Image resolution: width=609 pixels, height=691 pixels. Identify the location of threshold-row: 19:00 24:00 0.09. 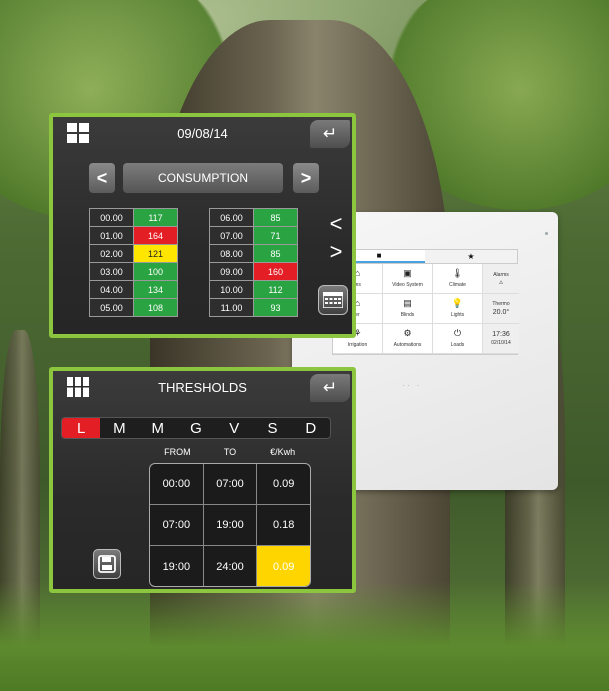
(230, 566).